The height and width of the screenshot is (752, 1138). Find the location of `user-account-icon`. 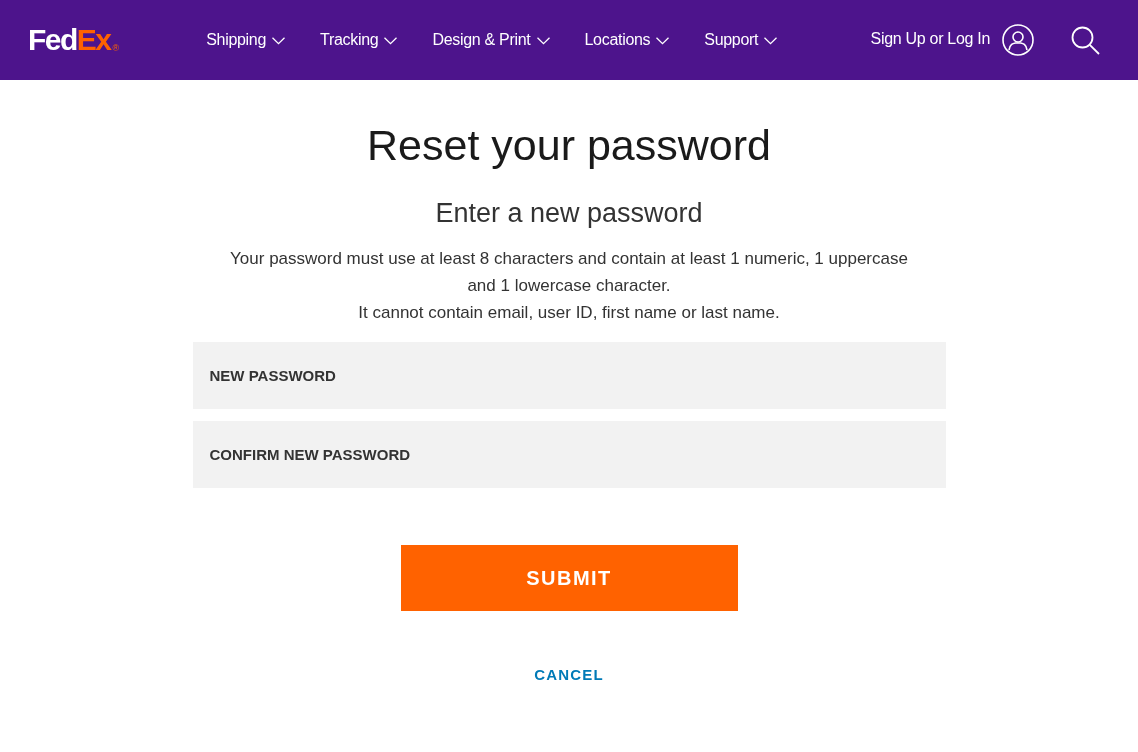

user-account-icon is located at coordinates (1018, 40).